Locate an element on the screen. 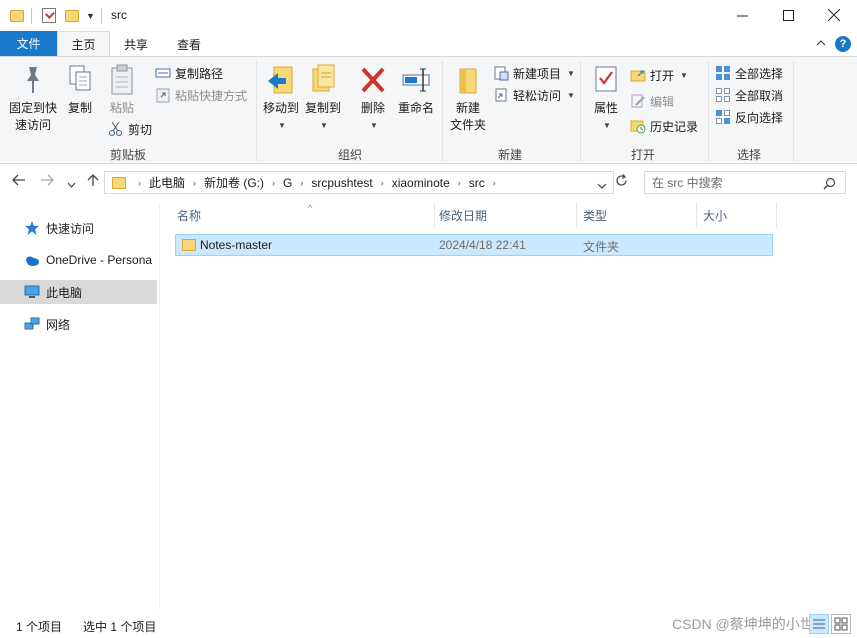 This screenshot has width=857, height=638. copy-path-label: 复制路径 is located at coordinates (199, 73).